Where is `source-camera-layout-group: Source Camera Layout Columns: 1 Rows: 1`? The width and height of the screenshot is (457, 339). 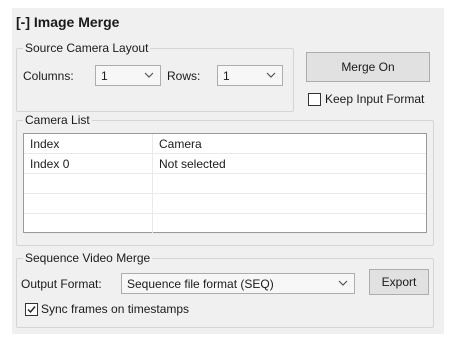
source-camera-layout-group: Source Camera Layout Columns: 1 Rows: 1 is located at coordinates (155, 76).